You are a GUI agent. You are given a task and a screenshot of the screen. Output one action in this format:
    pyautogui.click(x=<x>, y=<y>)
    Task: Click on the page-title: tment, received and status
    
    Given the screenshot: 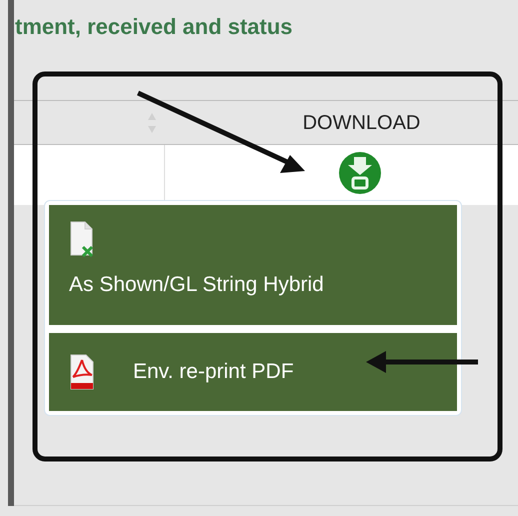 What is the action you would take?
    pyautogui.click(x=153, y=27)
    